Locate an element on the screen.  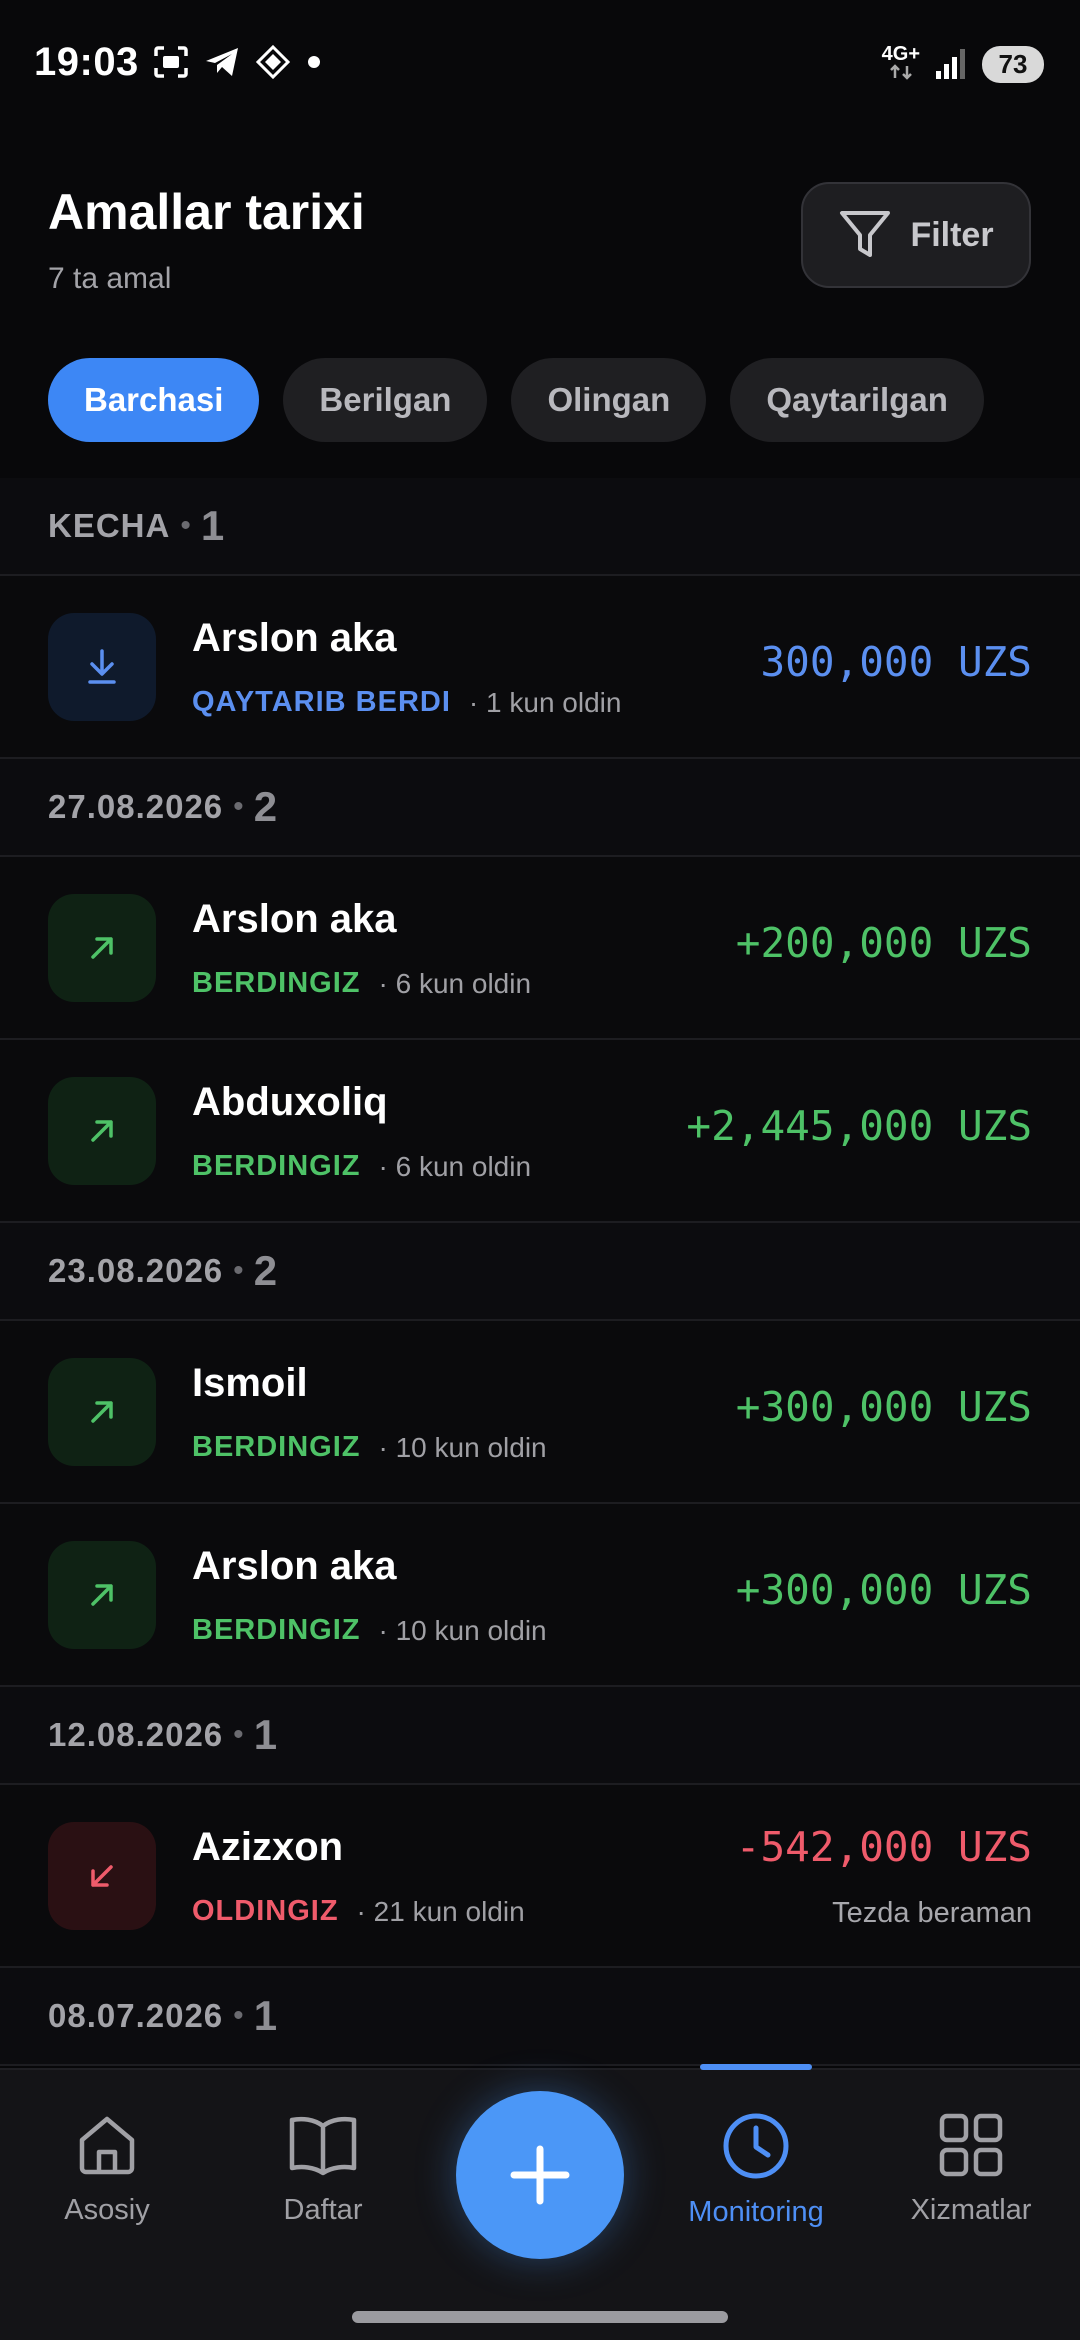
home-indicator is located at coordinates (540, 2317).